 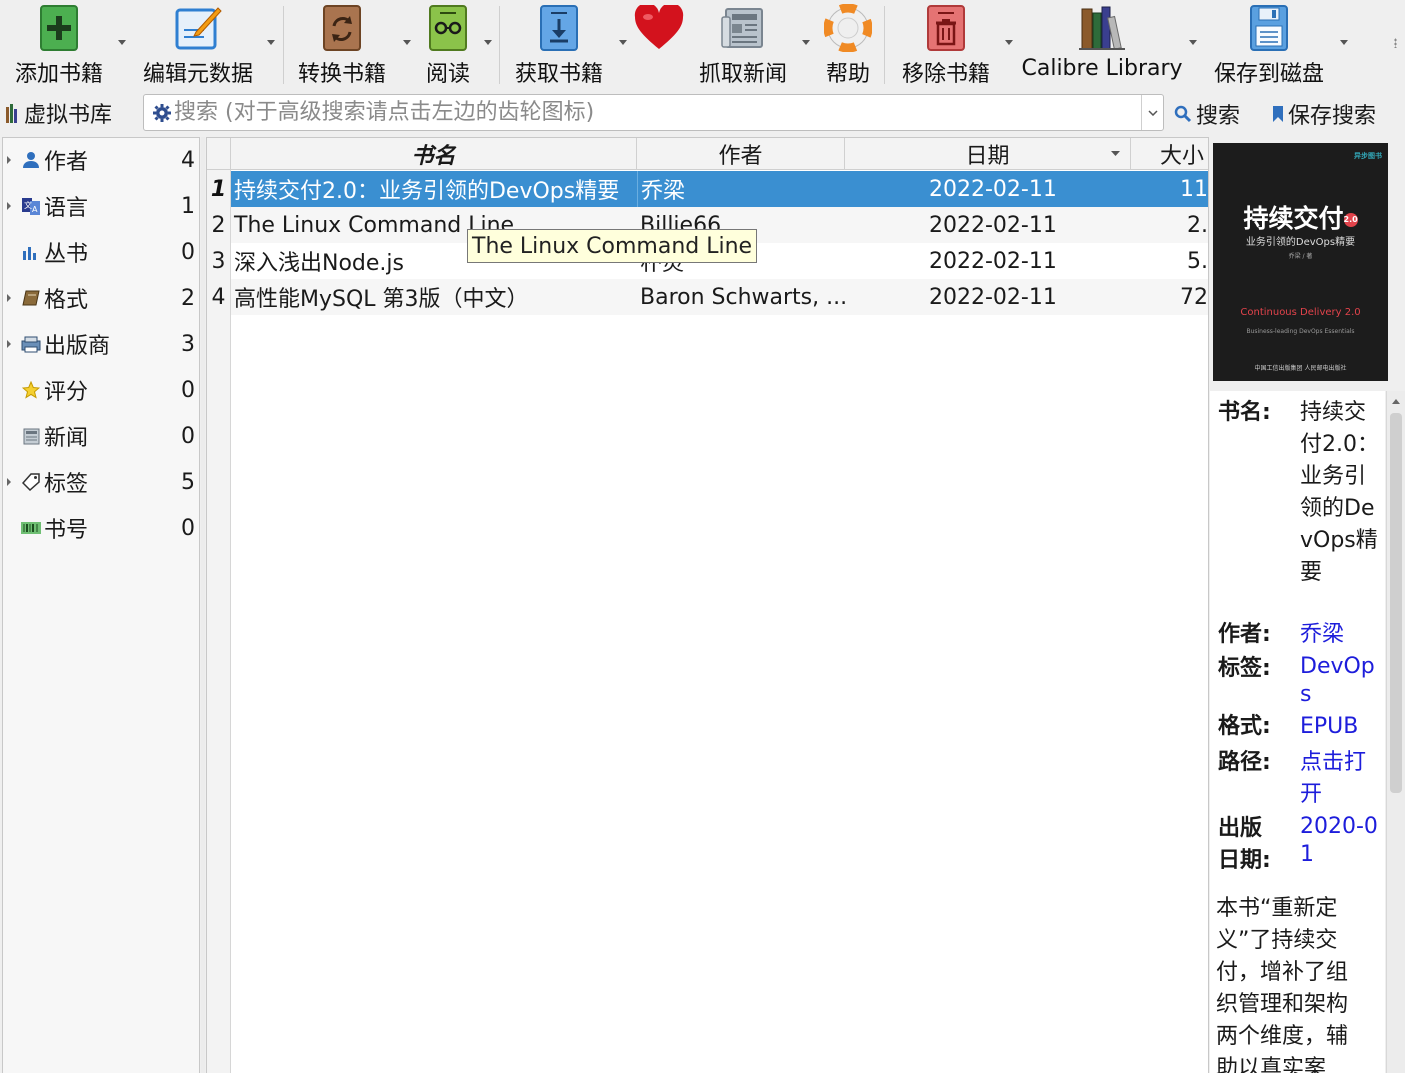 I want to click on tag-category-series: 丛书 0, so click(x=101, y=252).